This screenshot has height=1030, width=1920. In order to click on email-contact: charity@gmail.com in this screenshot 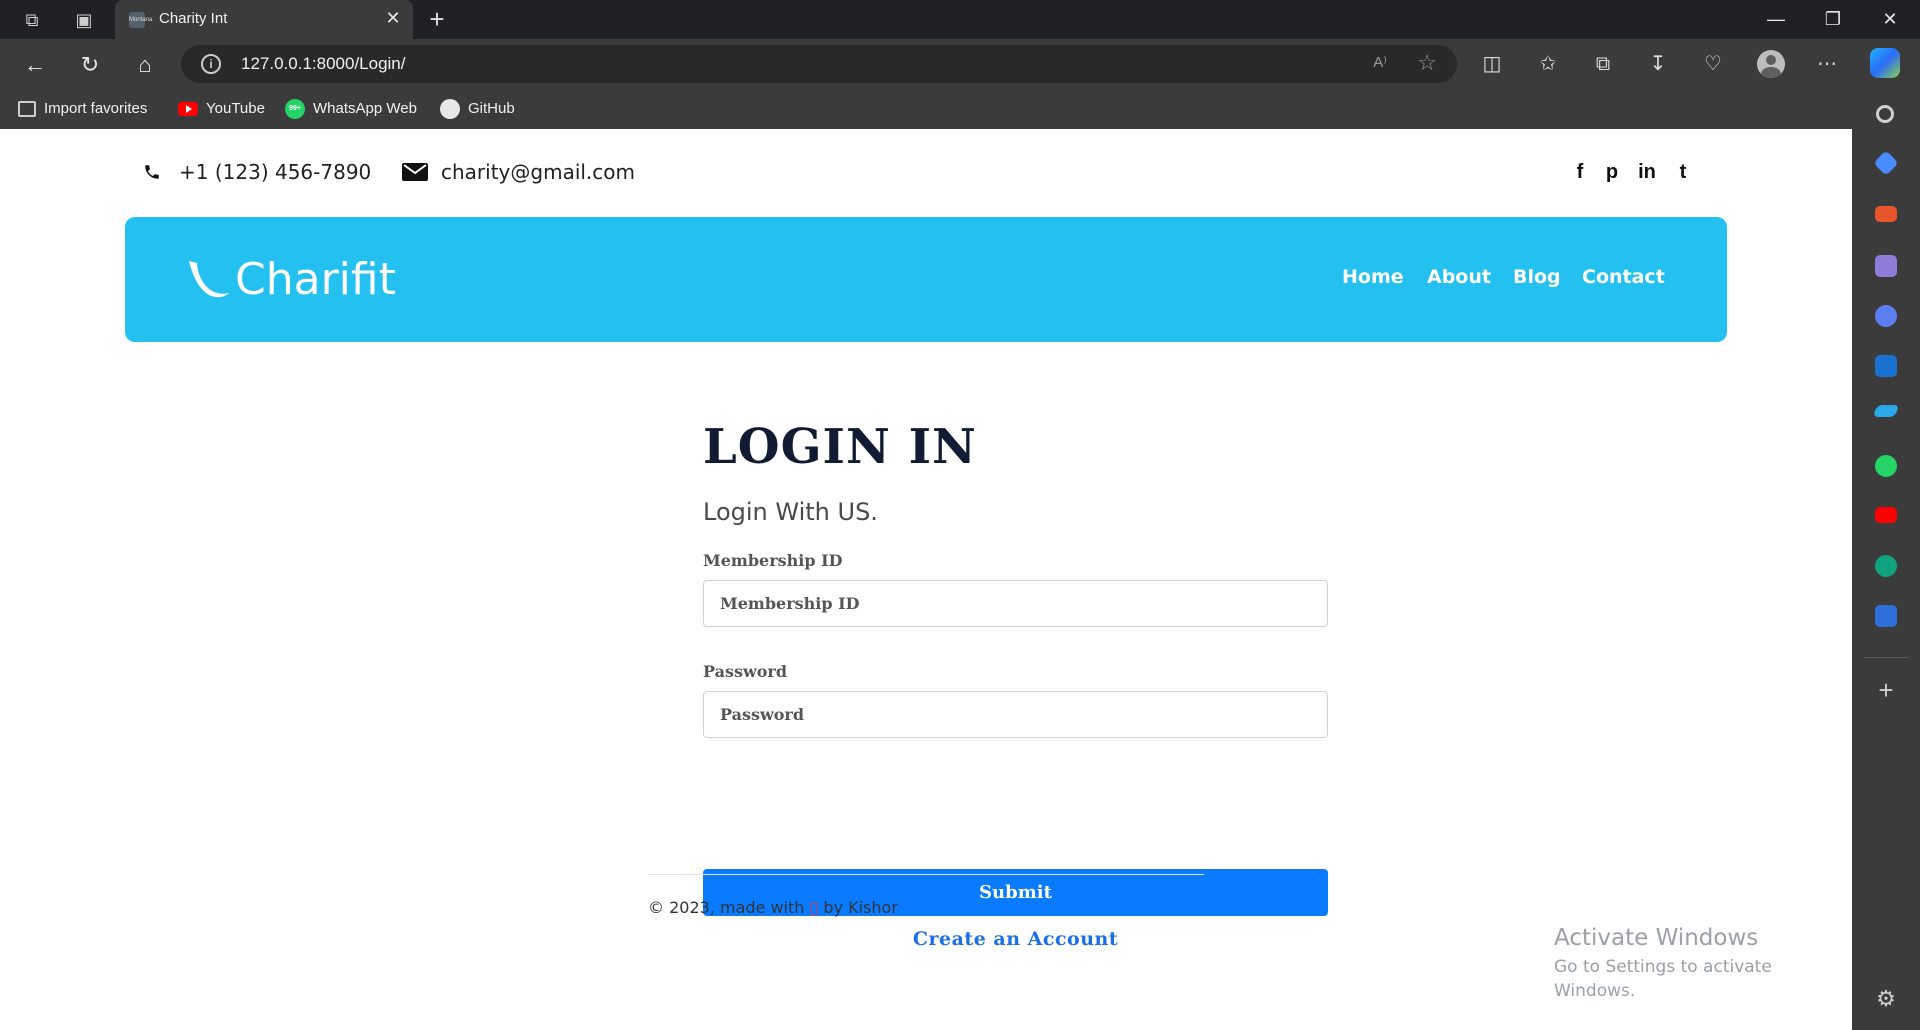, I will do `click(518, 172)`.